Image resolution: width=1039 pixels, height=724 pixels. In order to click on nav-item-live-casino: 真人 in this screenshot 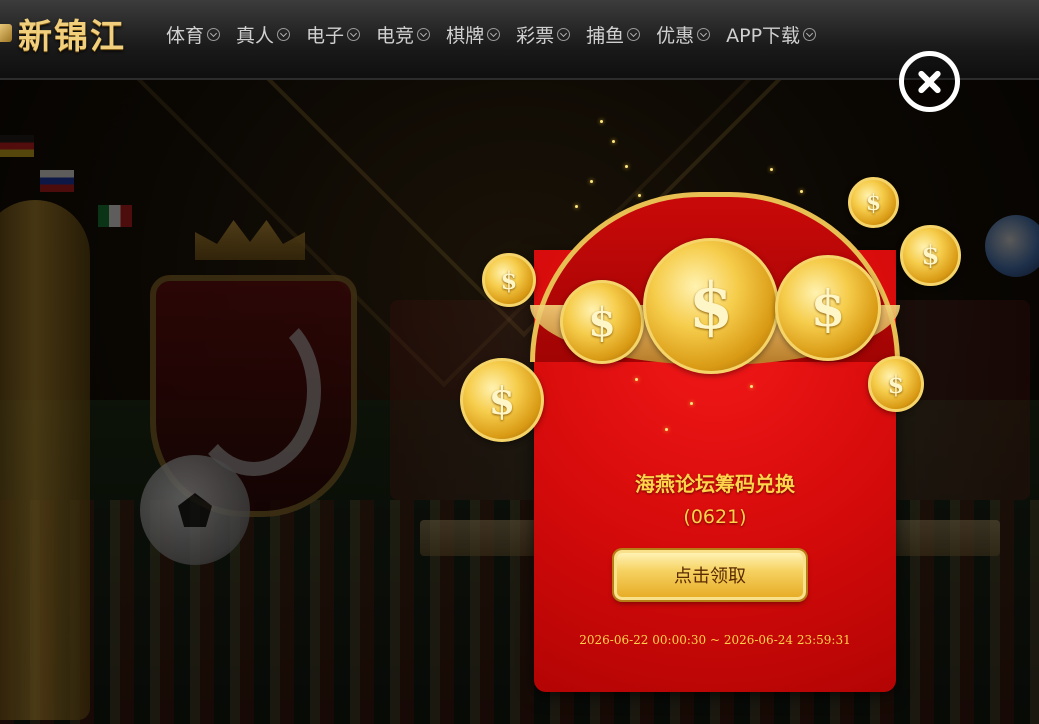, I will do `click(263, 34)`.